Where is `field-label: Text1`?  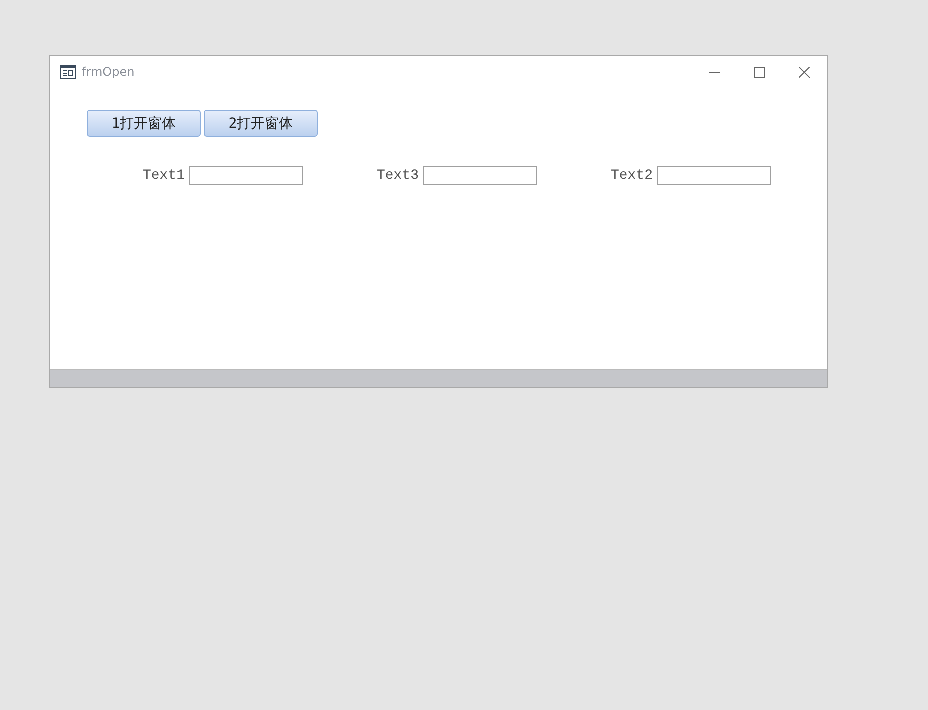
field-label: Text1 is located at coordinates (163, 176).